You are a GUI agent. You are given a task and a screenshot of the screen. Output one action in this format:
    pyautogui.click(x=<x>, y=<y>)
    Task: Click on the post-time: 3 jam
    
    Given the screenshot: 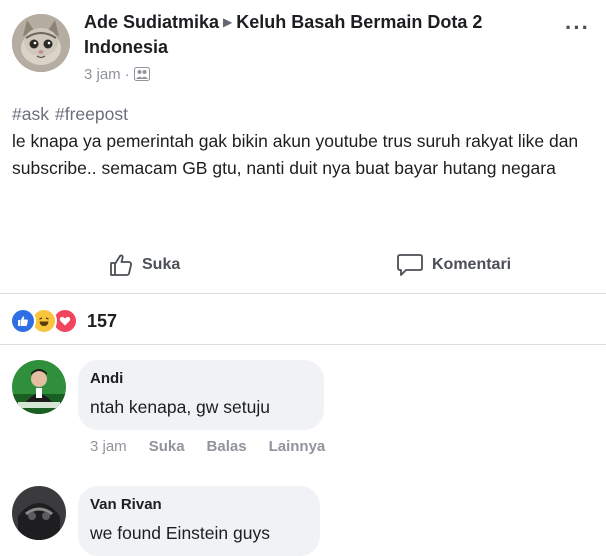 What is the action you would take?
    pyautogui.click(x=102, y=74)
    